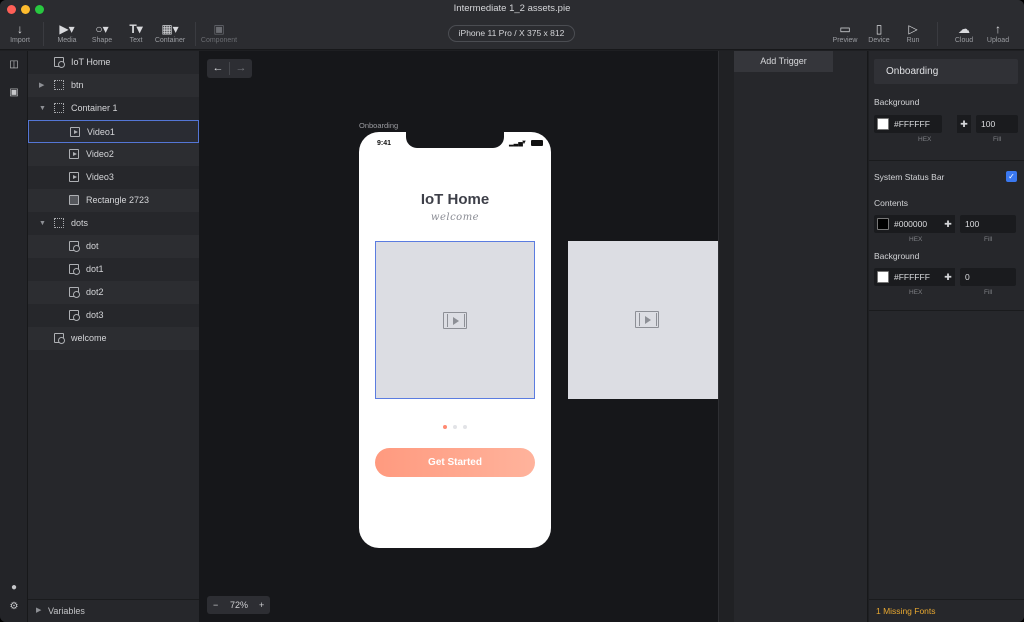 This screenshot has height=622, width=1024. I want to click on upload-button: ↑ Upload, so click(998, 33).